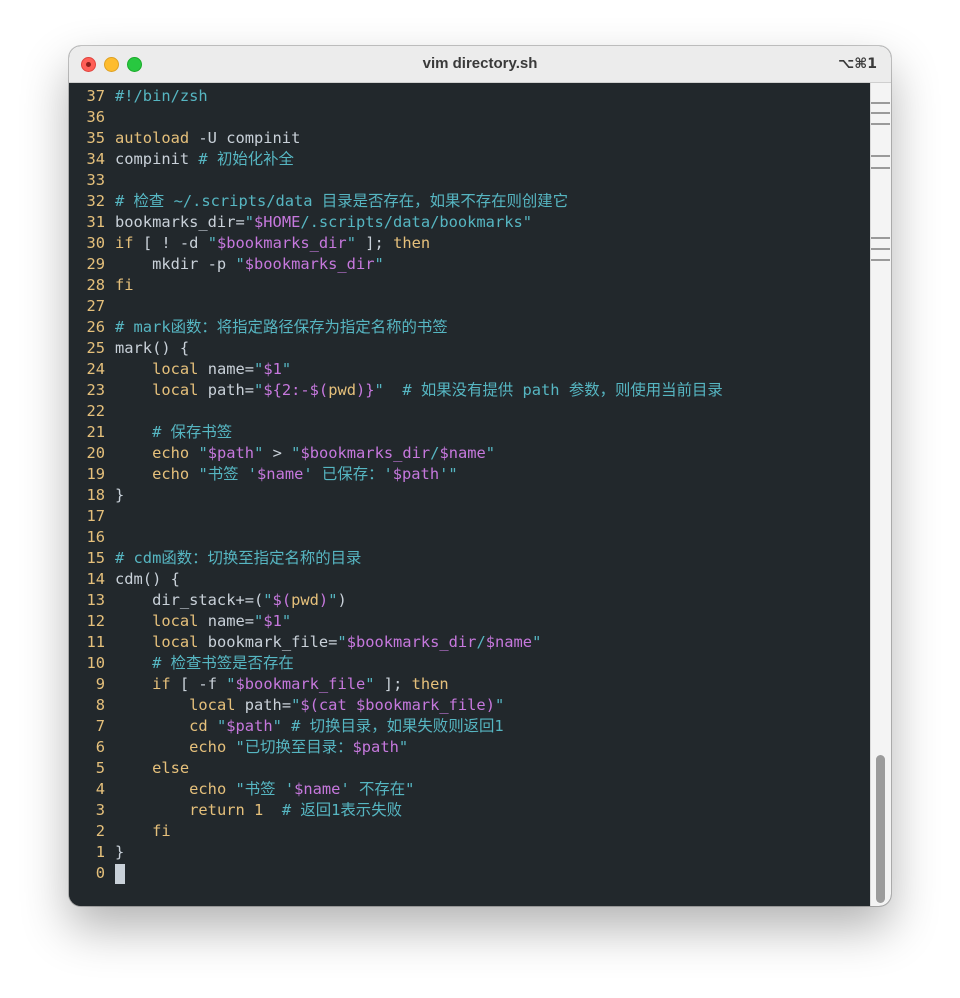 Image resolution: width=960 pixels, height=998 pixels. Describe the element at coordinates (296, 390) in the screenshot. I see `code-token: ${2:-$(` at that location.